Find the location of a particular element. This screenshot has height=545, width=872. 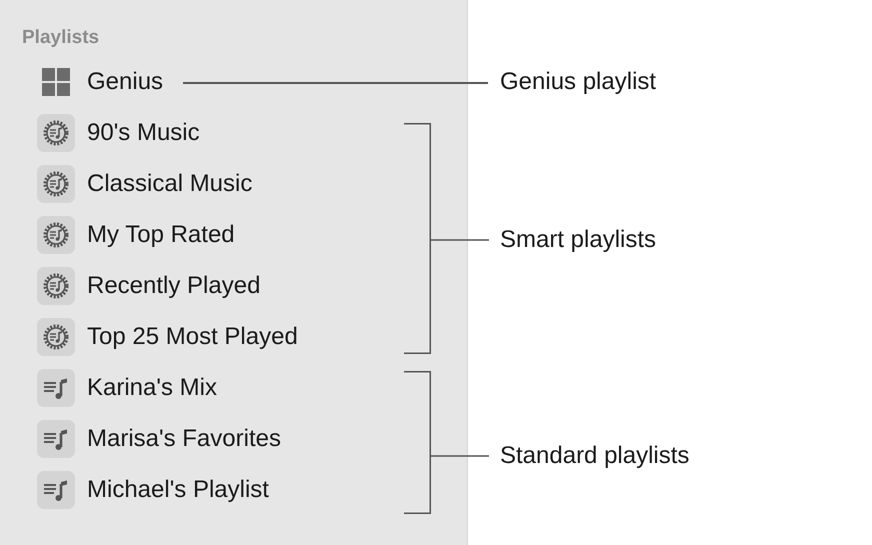

playlist-item: 90's Music is located at coordinates (233, 132).